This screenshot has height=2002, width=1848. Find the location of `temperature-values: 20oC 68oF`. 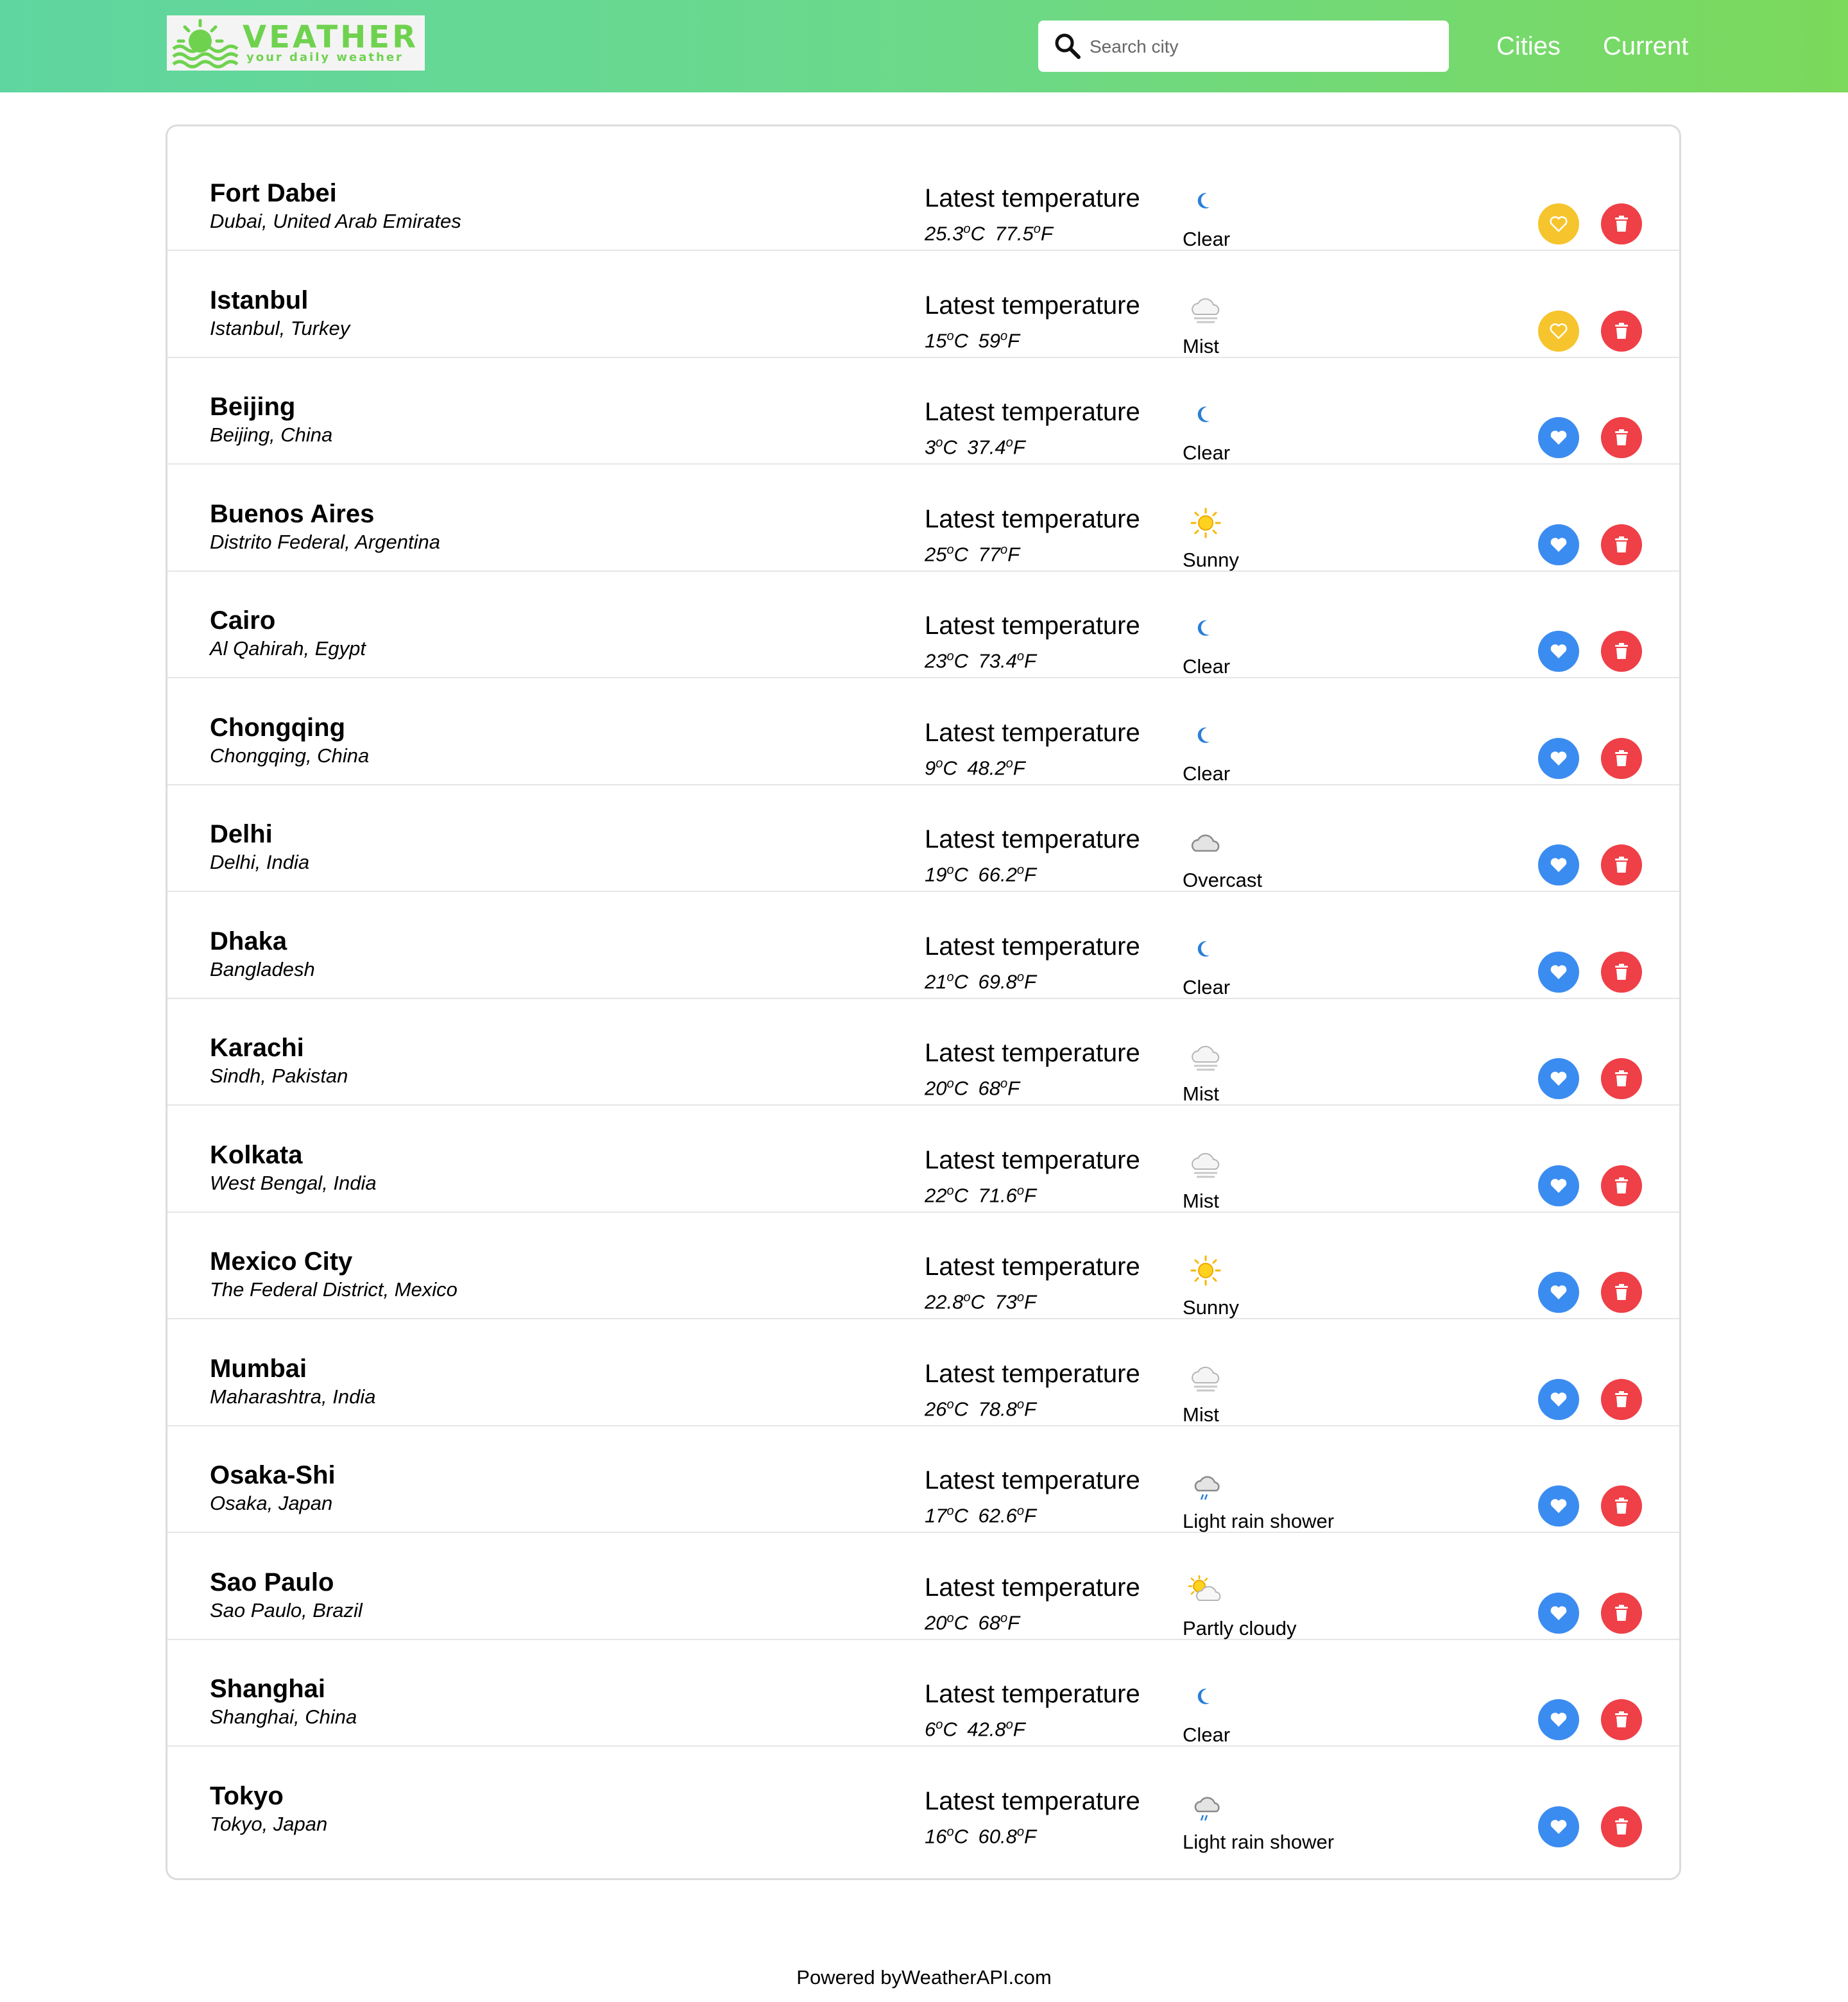

temperature-values: 20oC 68oF is located at coordinates (973, 1621).